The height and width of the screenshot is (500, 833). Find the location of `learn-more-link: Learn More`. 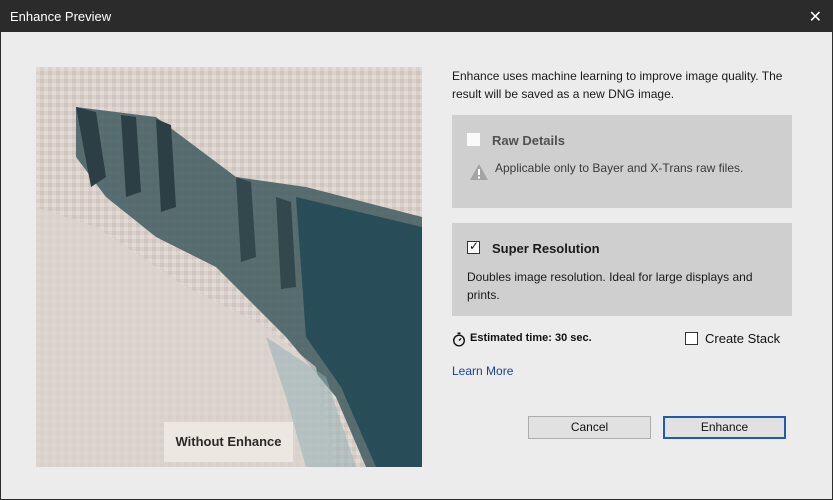

learn-more-link: Learn More is located at coordinates (482, 371).